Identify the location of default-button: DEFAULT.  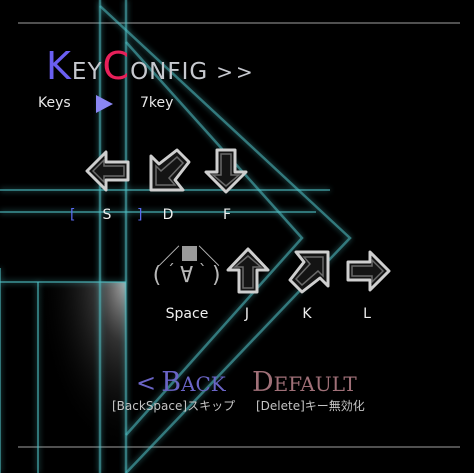
(304, 382).